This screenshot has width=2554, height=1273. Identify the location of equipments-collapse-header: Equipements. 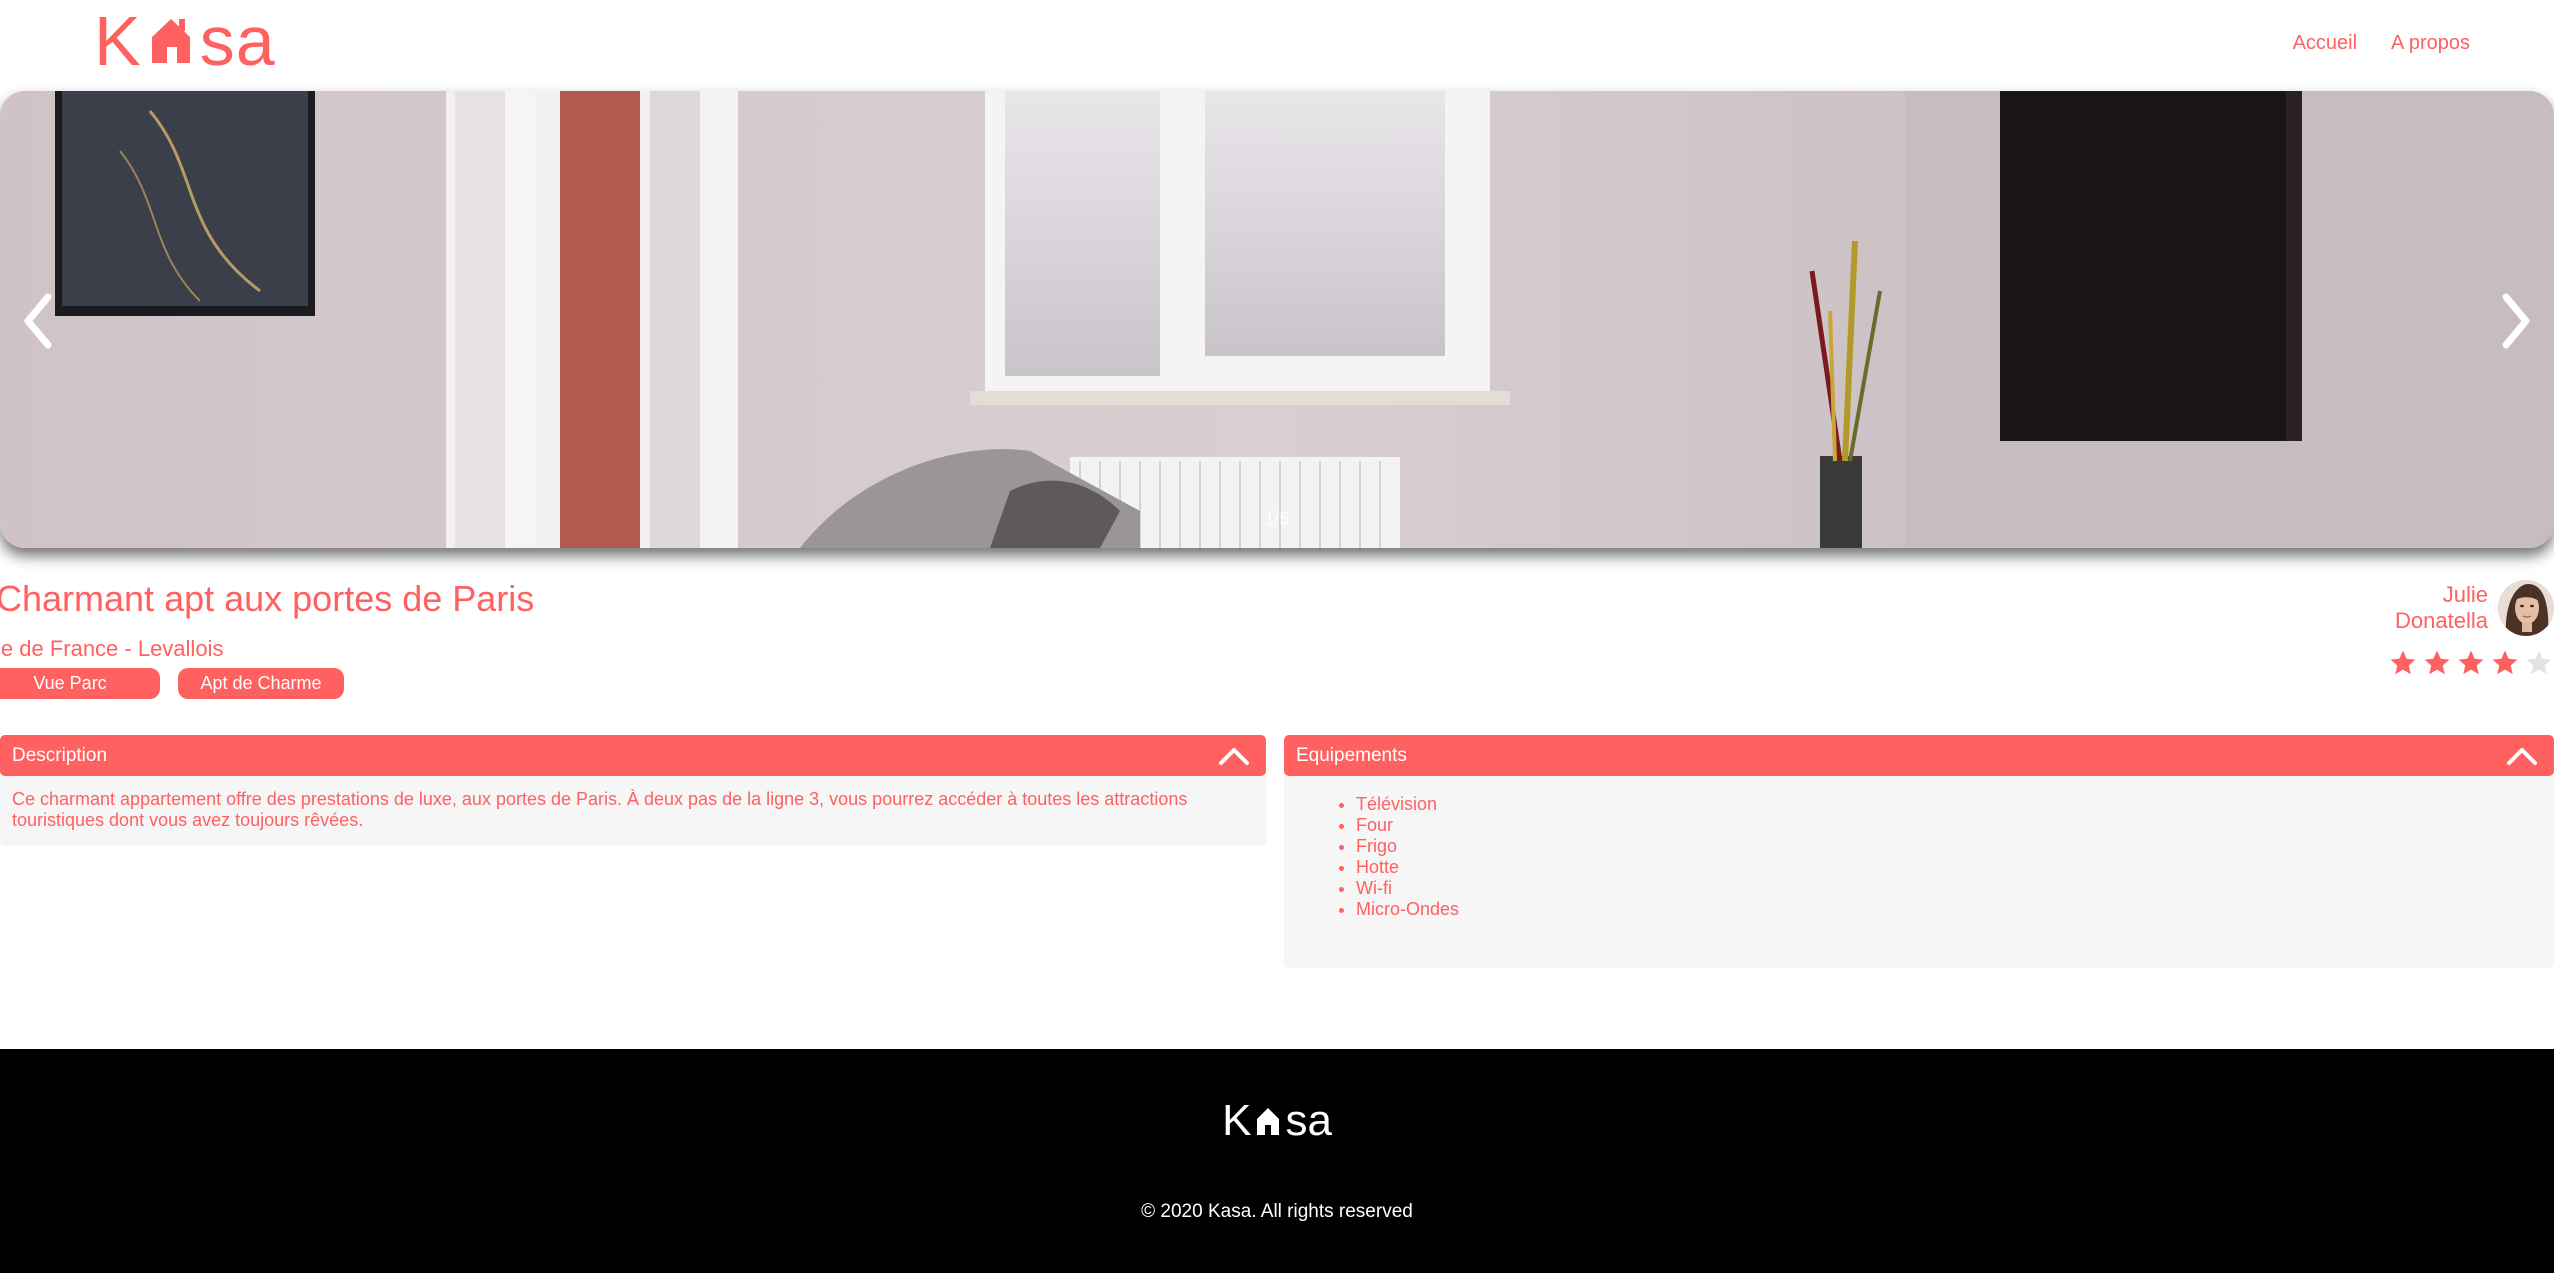
(1919, 755).